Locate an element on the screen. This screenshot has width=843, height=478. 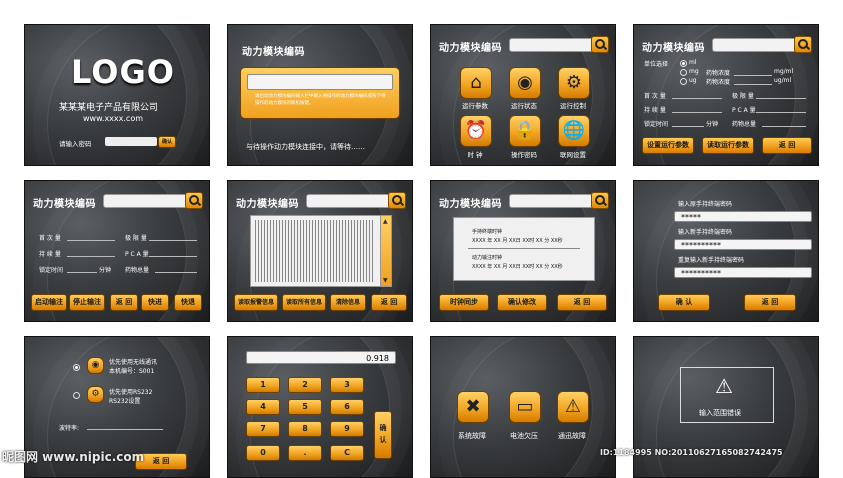
sync-clock-button: 时钟同步 is located at coordinates (464, 302).